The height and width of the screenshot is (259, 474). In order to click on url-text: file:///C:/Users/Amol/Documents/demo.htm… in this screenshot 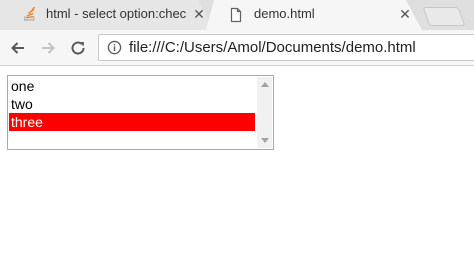, I will do `click(272, 47)`.